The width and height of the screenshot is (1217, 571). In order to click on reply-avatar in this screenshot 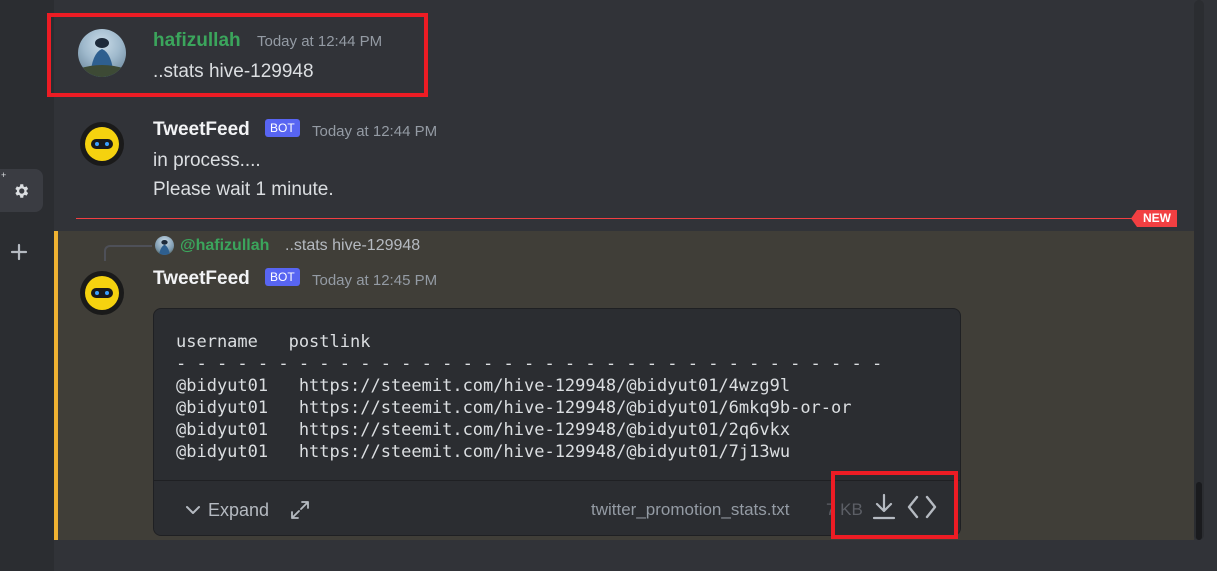, I will do `click(164, 245)`.